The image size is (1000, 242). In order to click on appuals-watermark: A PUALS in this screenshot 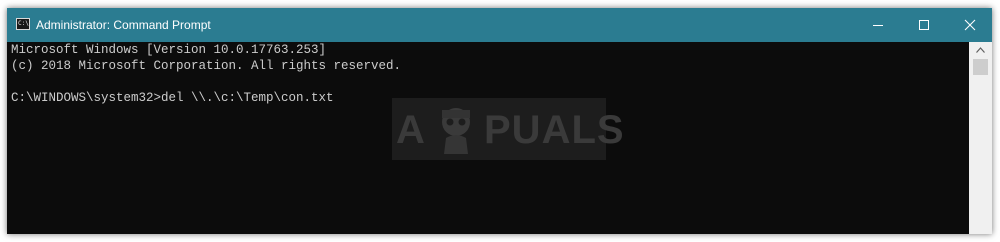, I will do `click(508, 129)`.